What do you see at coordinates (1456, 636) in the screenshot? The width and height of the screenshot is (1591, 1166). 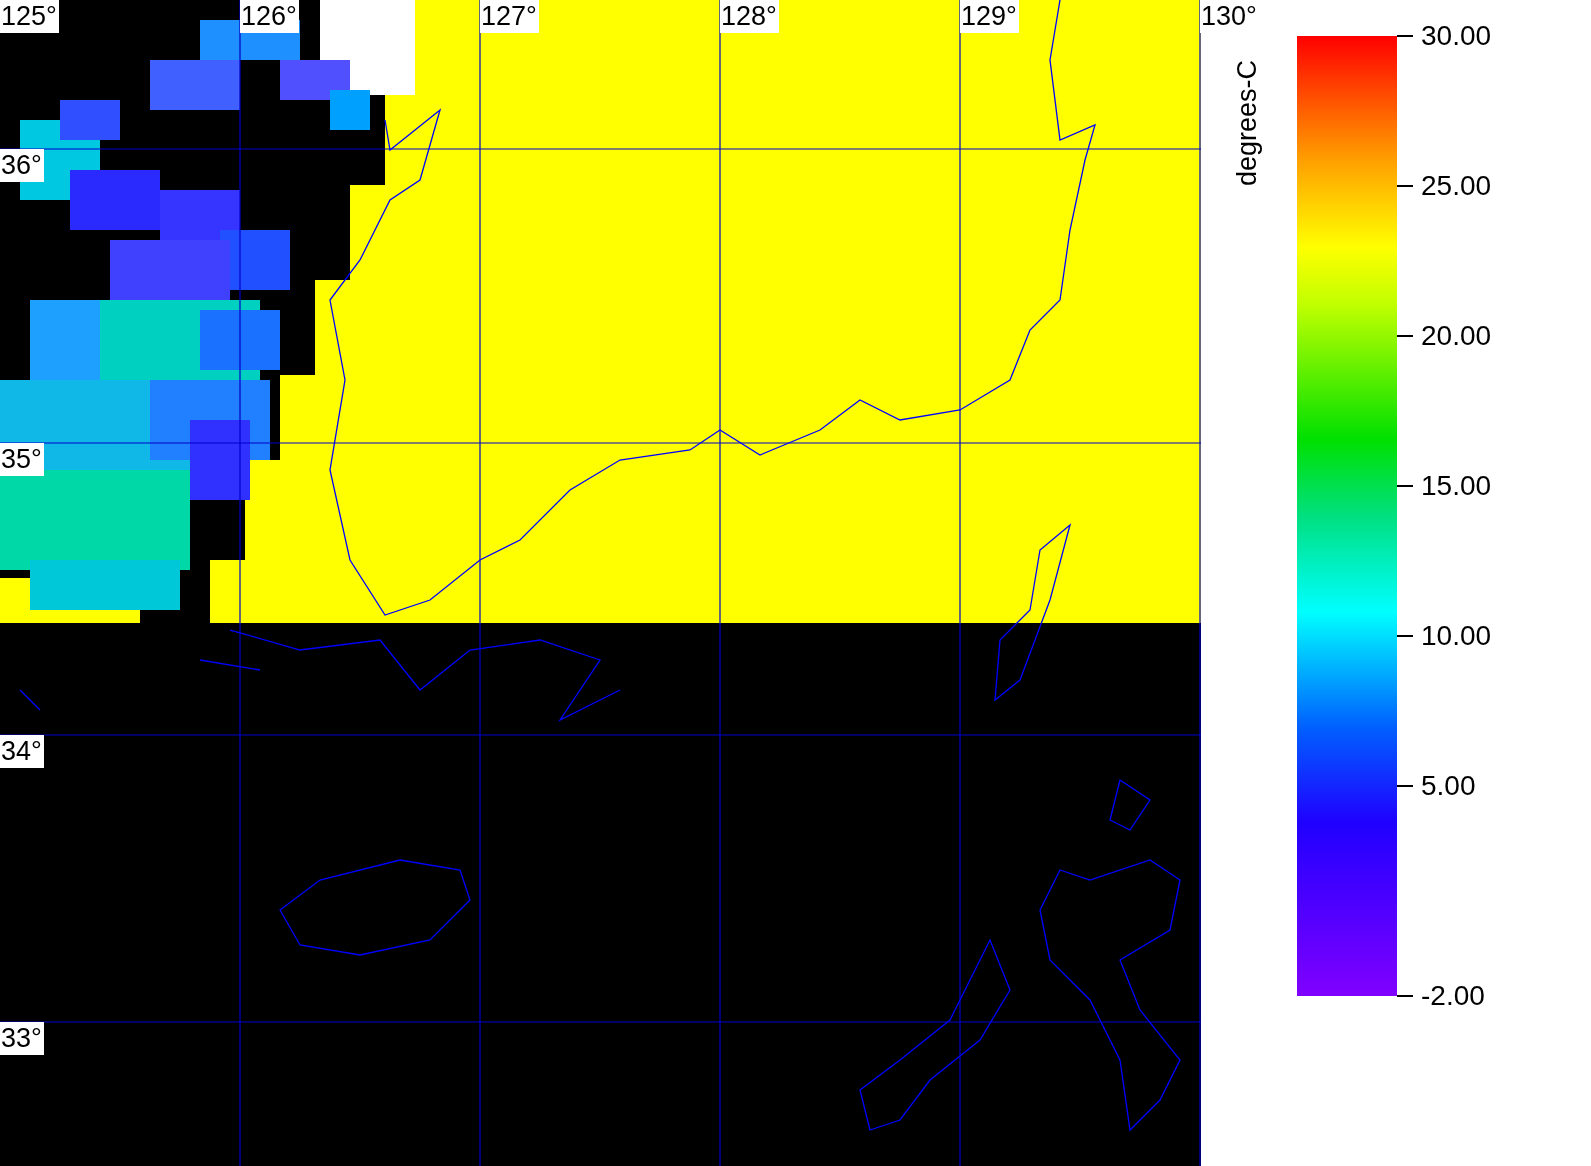 I see `tick-label: 10.00` at bounding box center [1456, 636].